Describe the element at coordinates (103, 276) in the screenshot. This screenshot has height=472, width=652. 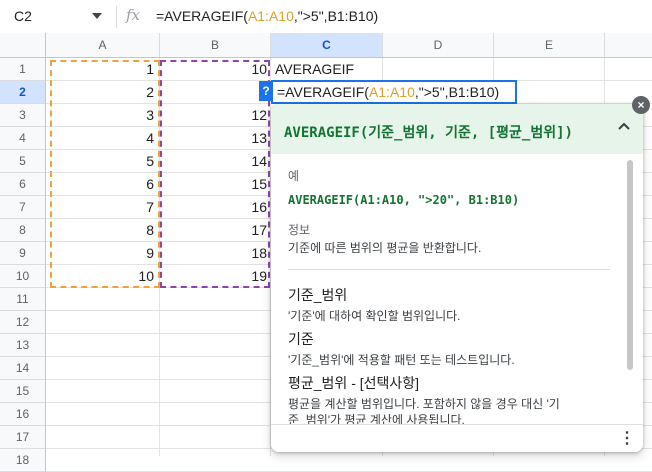
I see `cell-a10: 10` at that location.